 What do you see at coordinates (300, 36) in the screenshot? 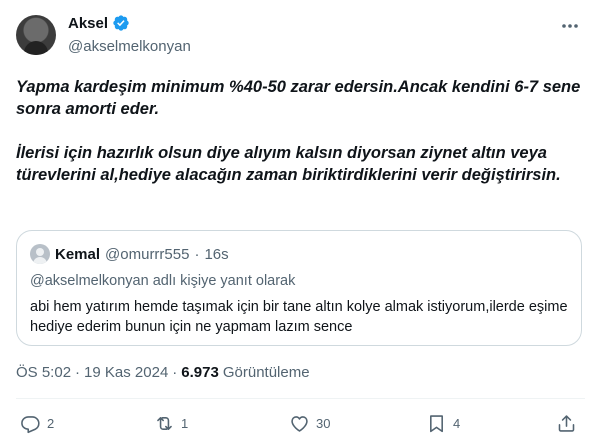
I see `tweet-header: Aksel @akselmelkonyan` at bounding box center [300, 36].